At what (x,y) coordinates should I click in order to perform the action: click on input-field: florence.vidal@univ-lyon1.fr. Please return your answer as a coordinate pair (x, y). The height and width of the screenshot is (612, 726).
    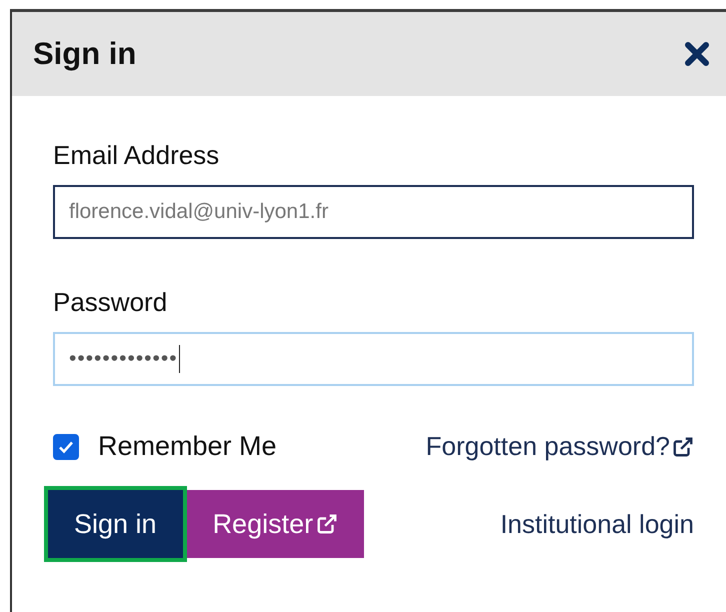
    Looking at the image, I should click on (373, 212).